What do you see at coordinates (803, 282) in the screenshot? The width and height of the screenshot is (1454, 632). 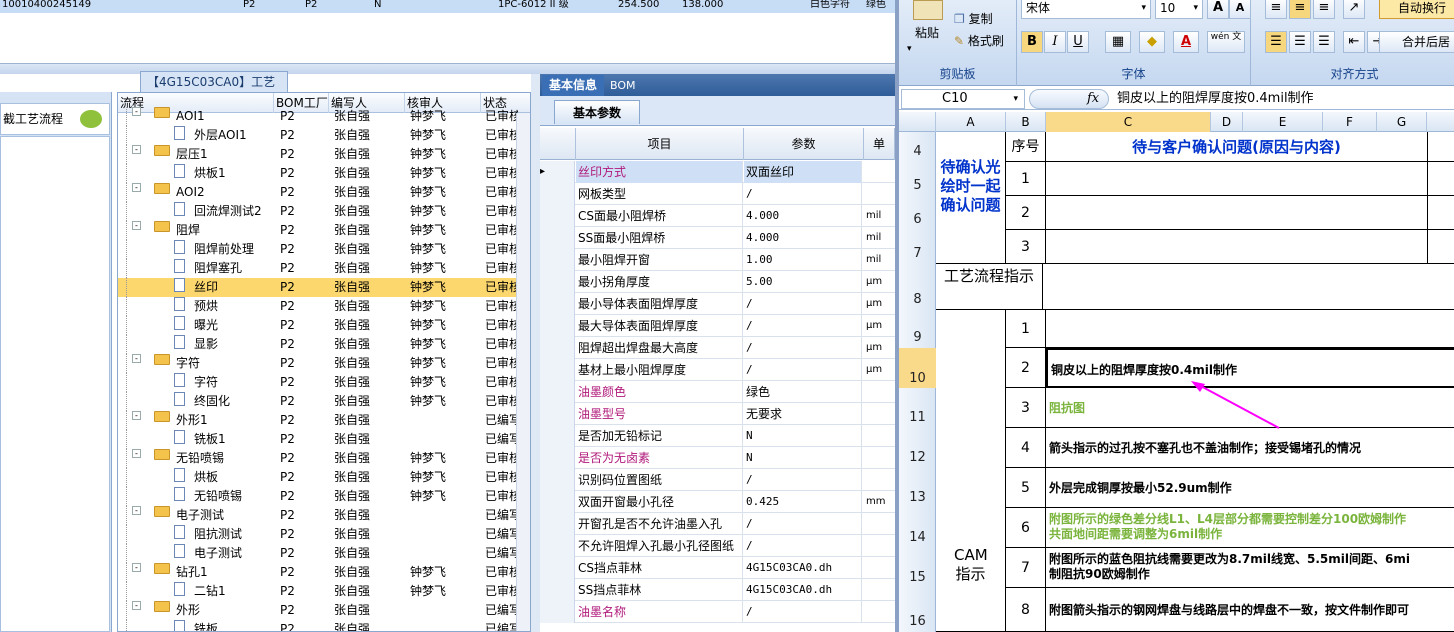 I see `param-value: 5.00` at bounding box center [803, 282].